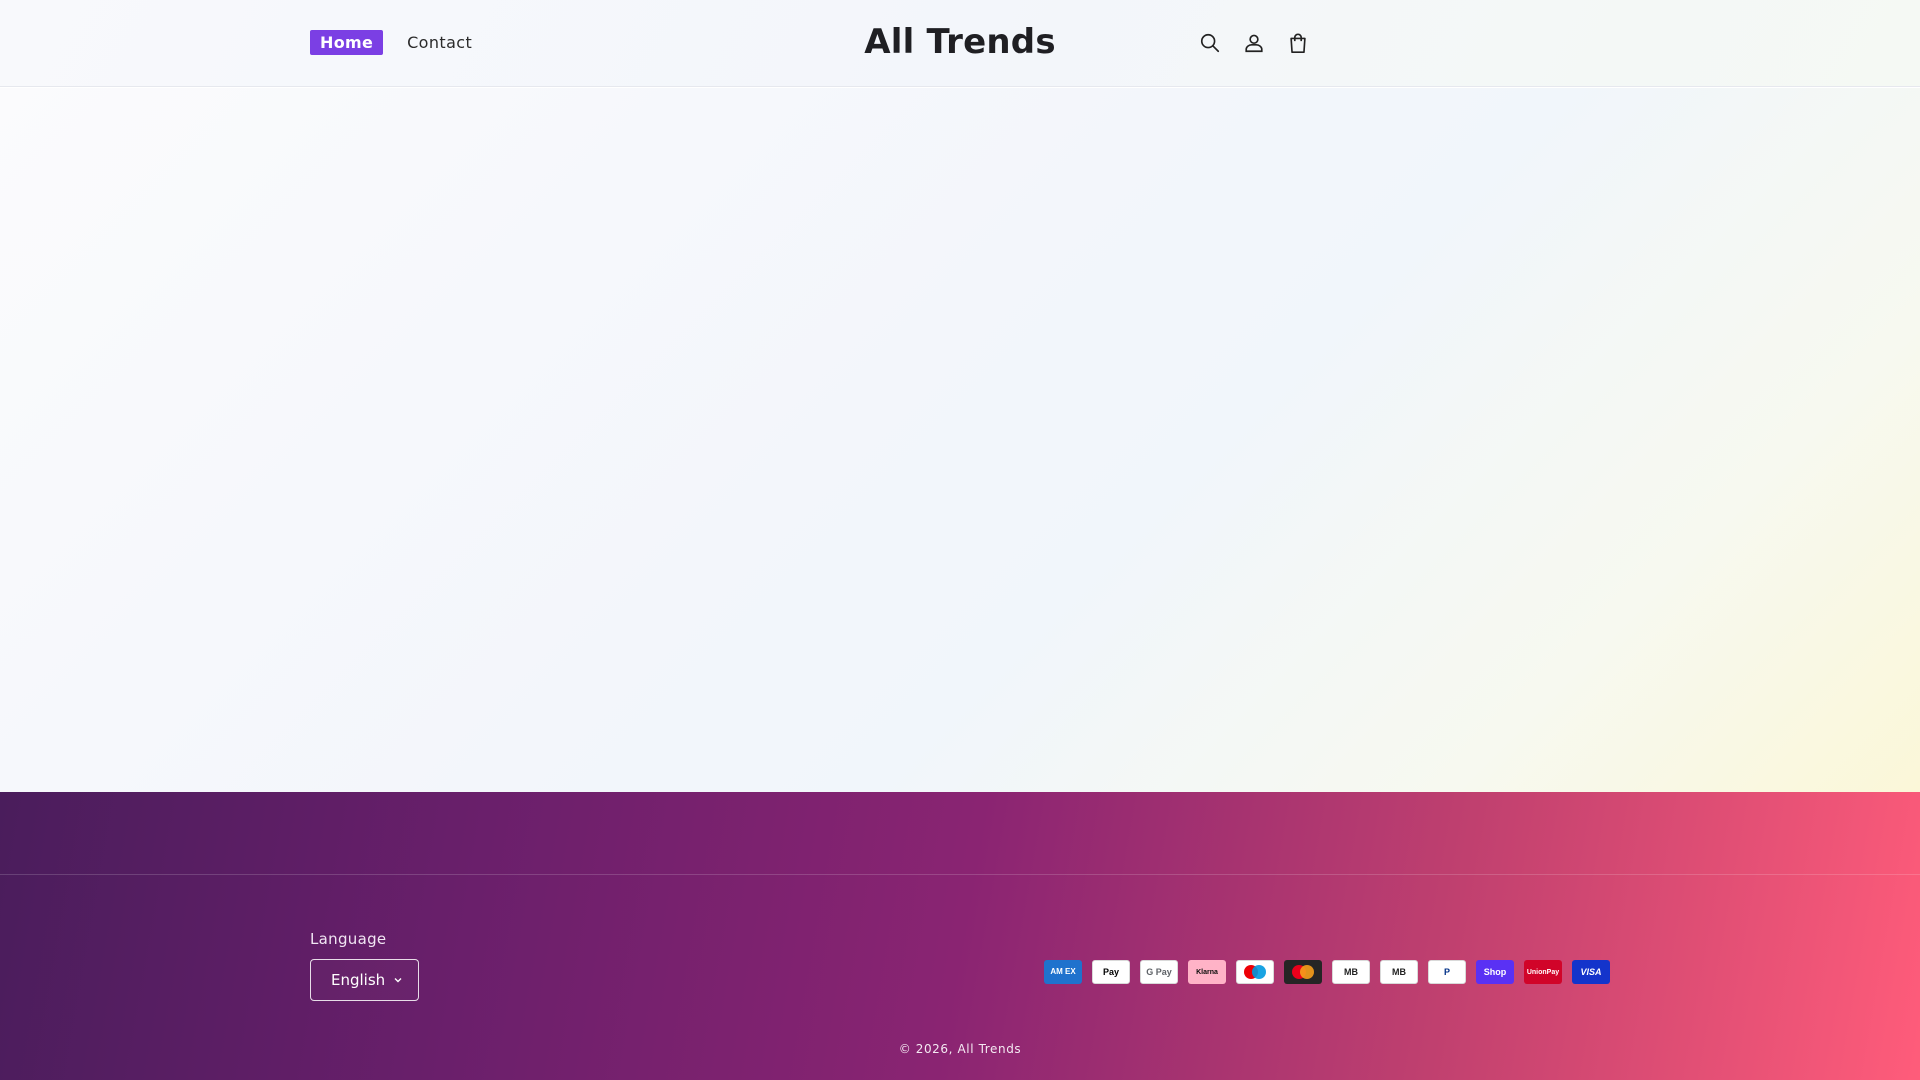 The width and height of the screenshot is (1920, 1080). What do you see at coordinates (1303, 972) in the screenshot?
I see `payment-mastercard-icon` at bounding box center [1303, 972].